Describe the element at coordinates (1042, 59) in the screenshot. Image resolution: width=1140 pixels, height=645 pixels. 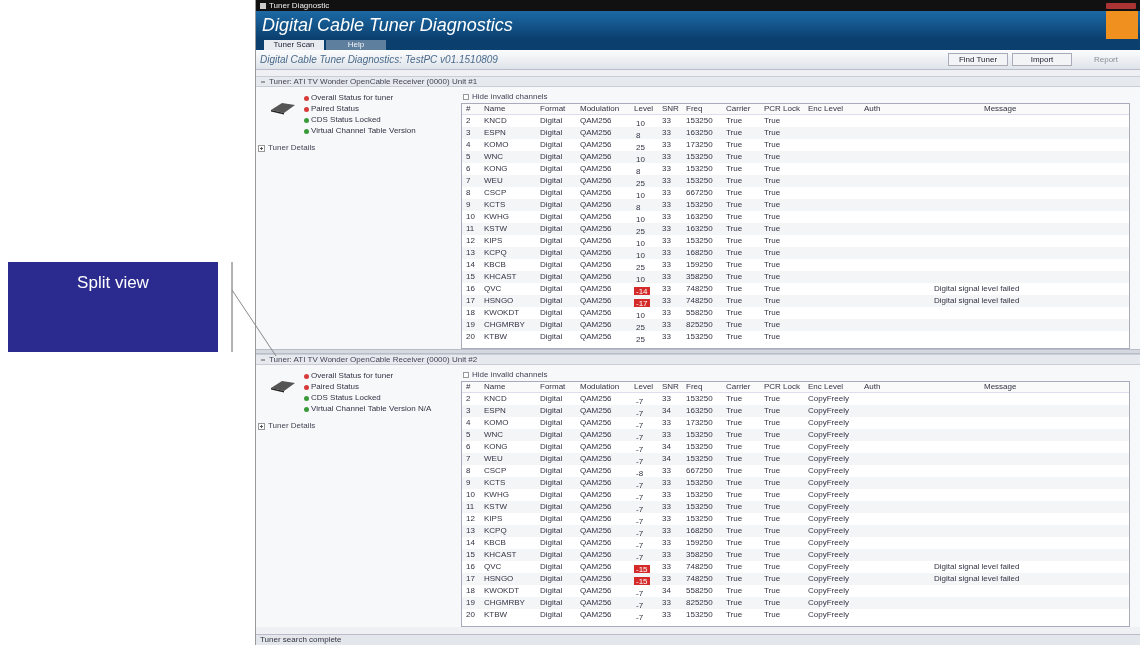
I see `toolbar-button: Import` at that location.